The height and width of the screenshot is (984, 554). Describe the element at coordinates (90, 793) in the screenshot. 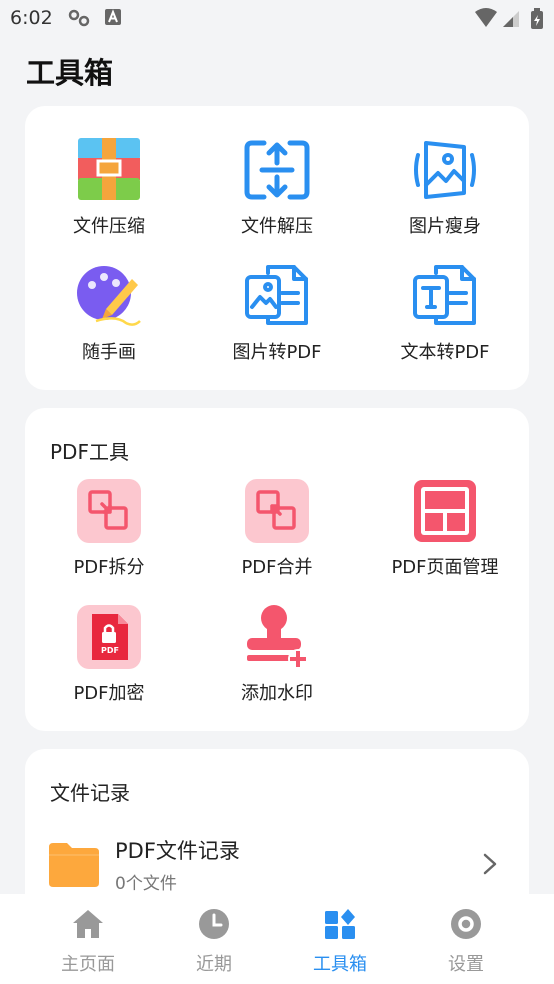

I see `records-title: 文件记录` at that location.